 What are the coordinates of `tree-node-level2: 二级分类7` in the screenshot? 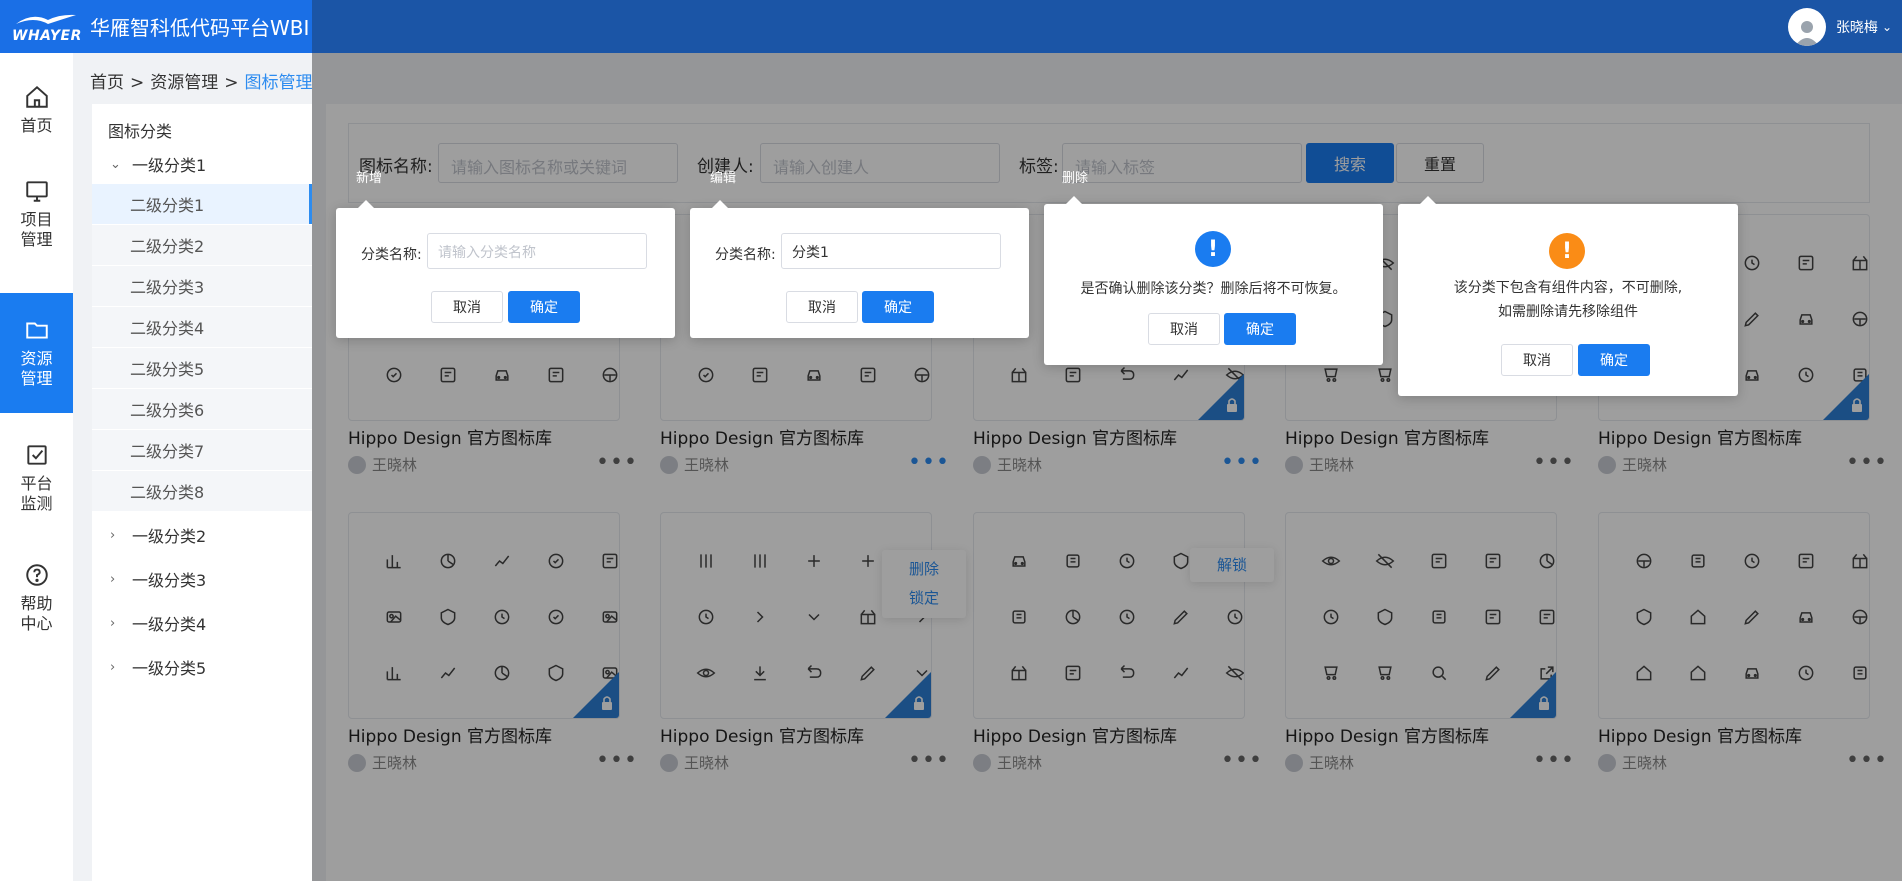 It's located at (202, 450).